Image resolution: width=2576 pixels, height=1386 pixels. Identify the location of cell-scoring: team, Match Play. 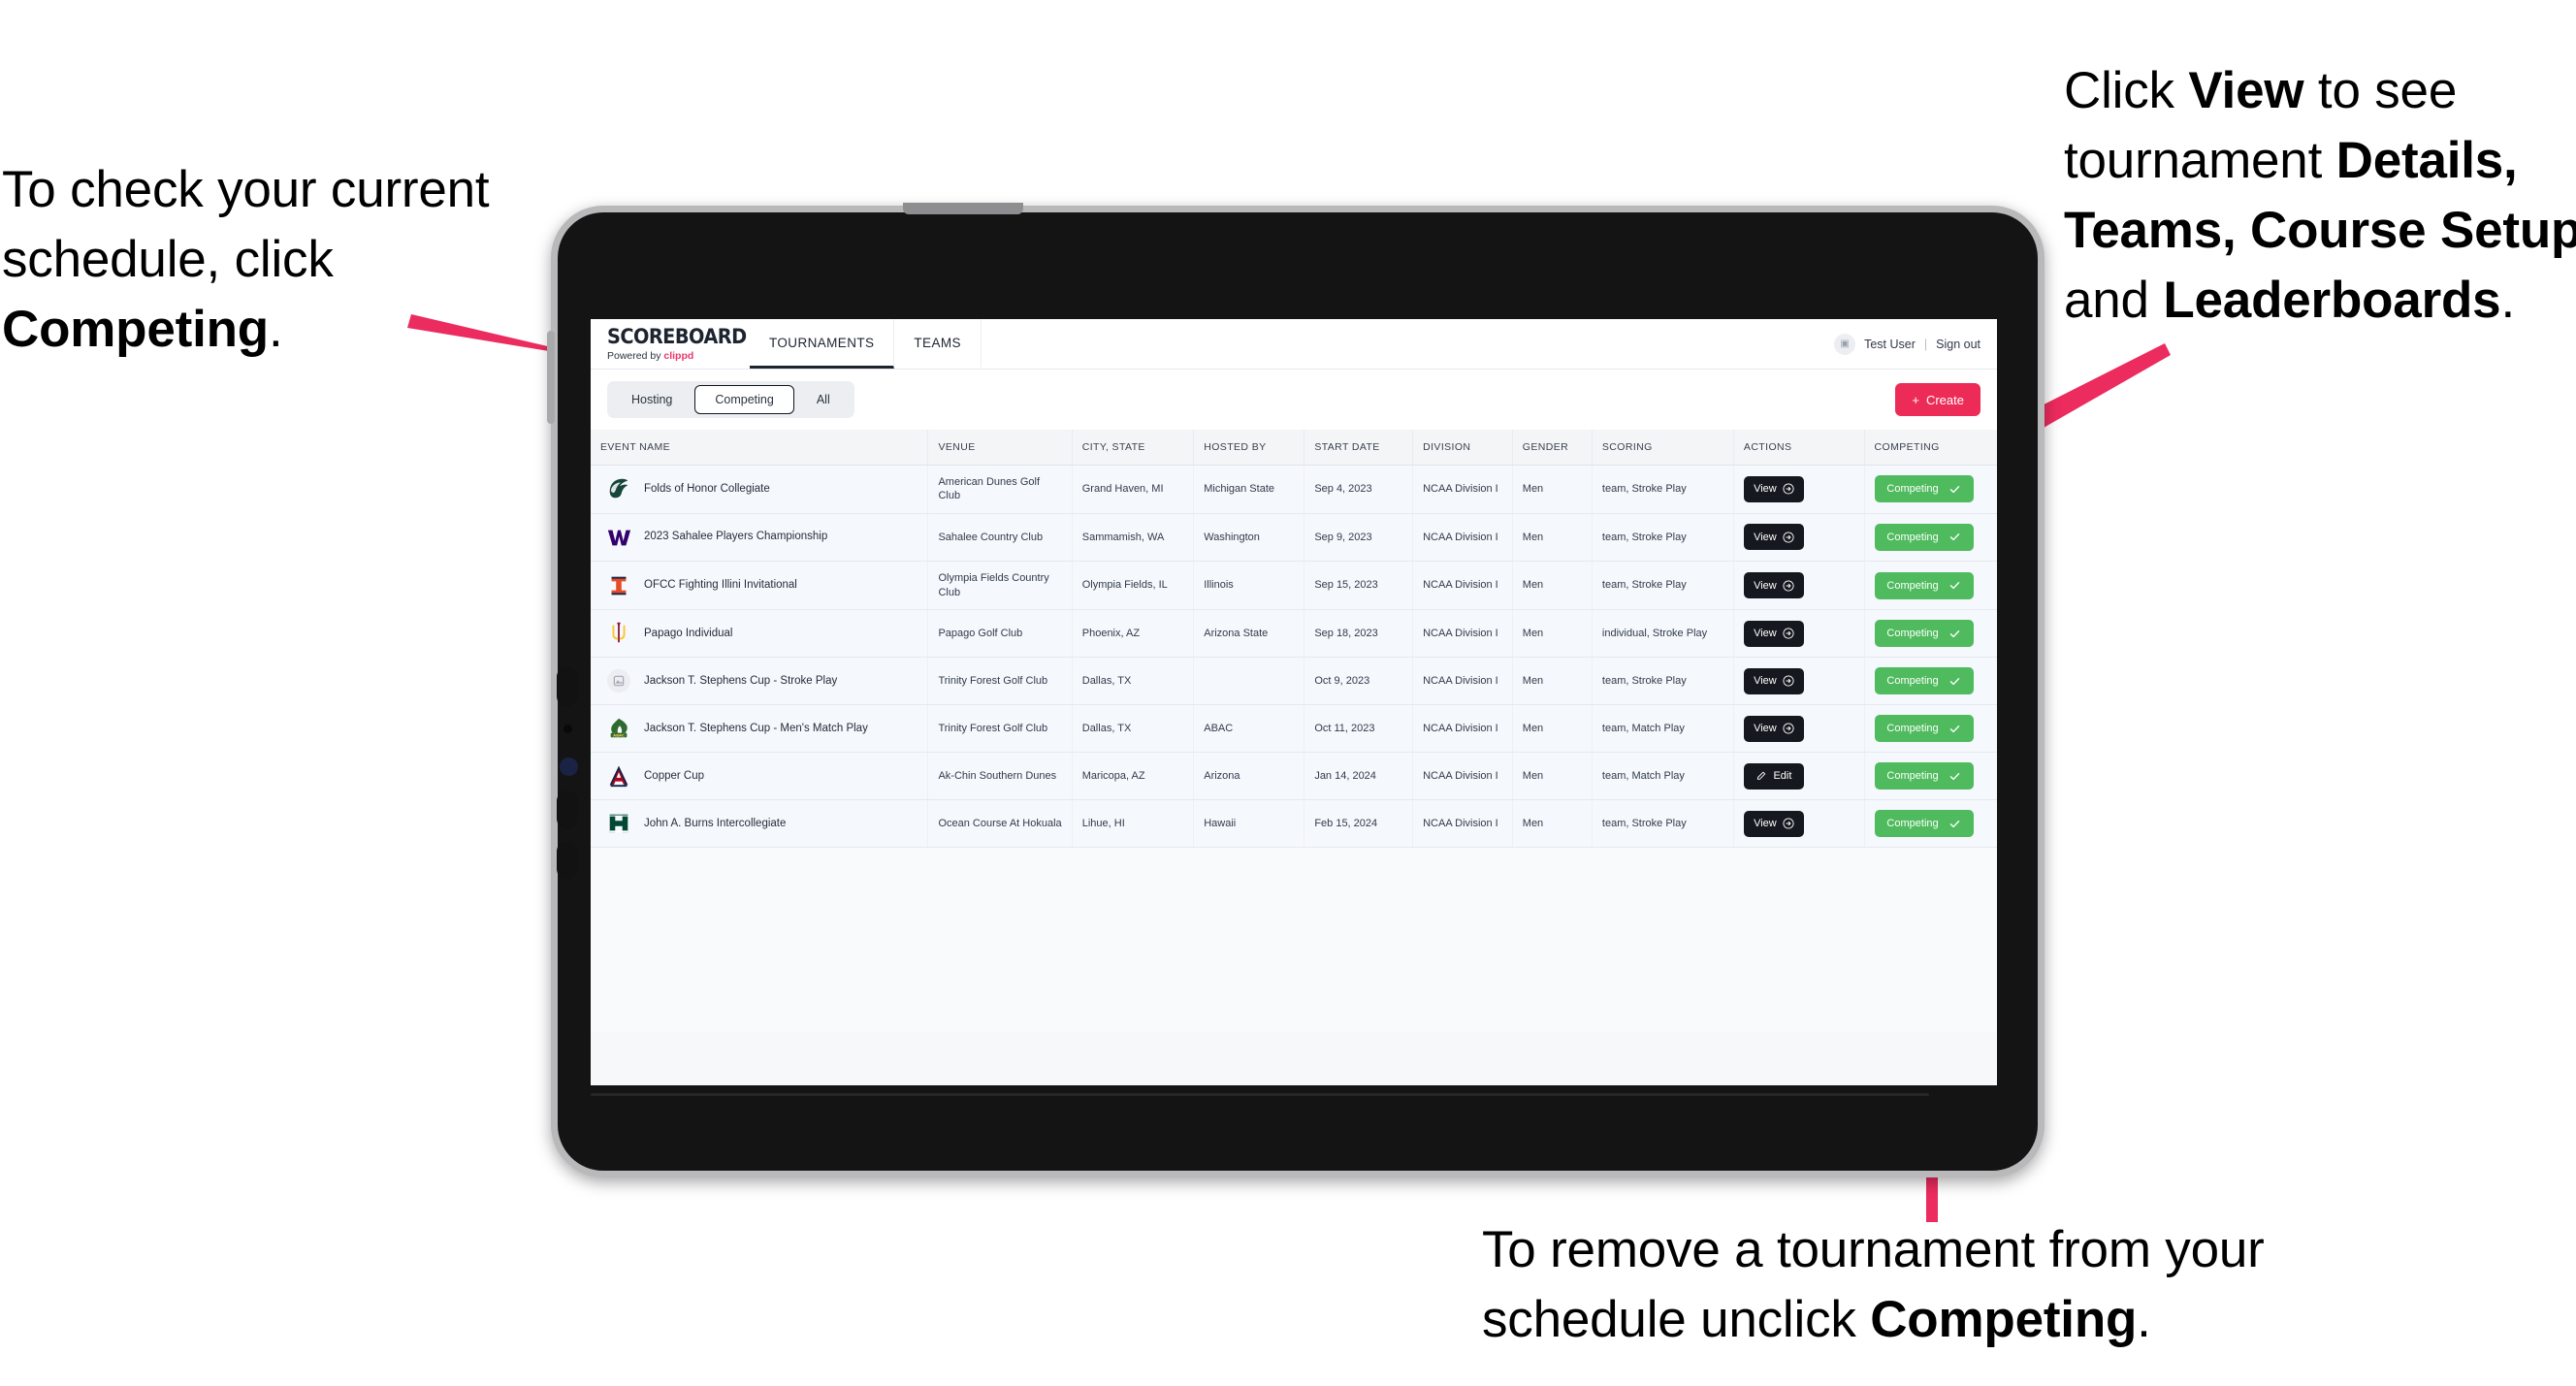
(1663, 776).